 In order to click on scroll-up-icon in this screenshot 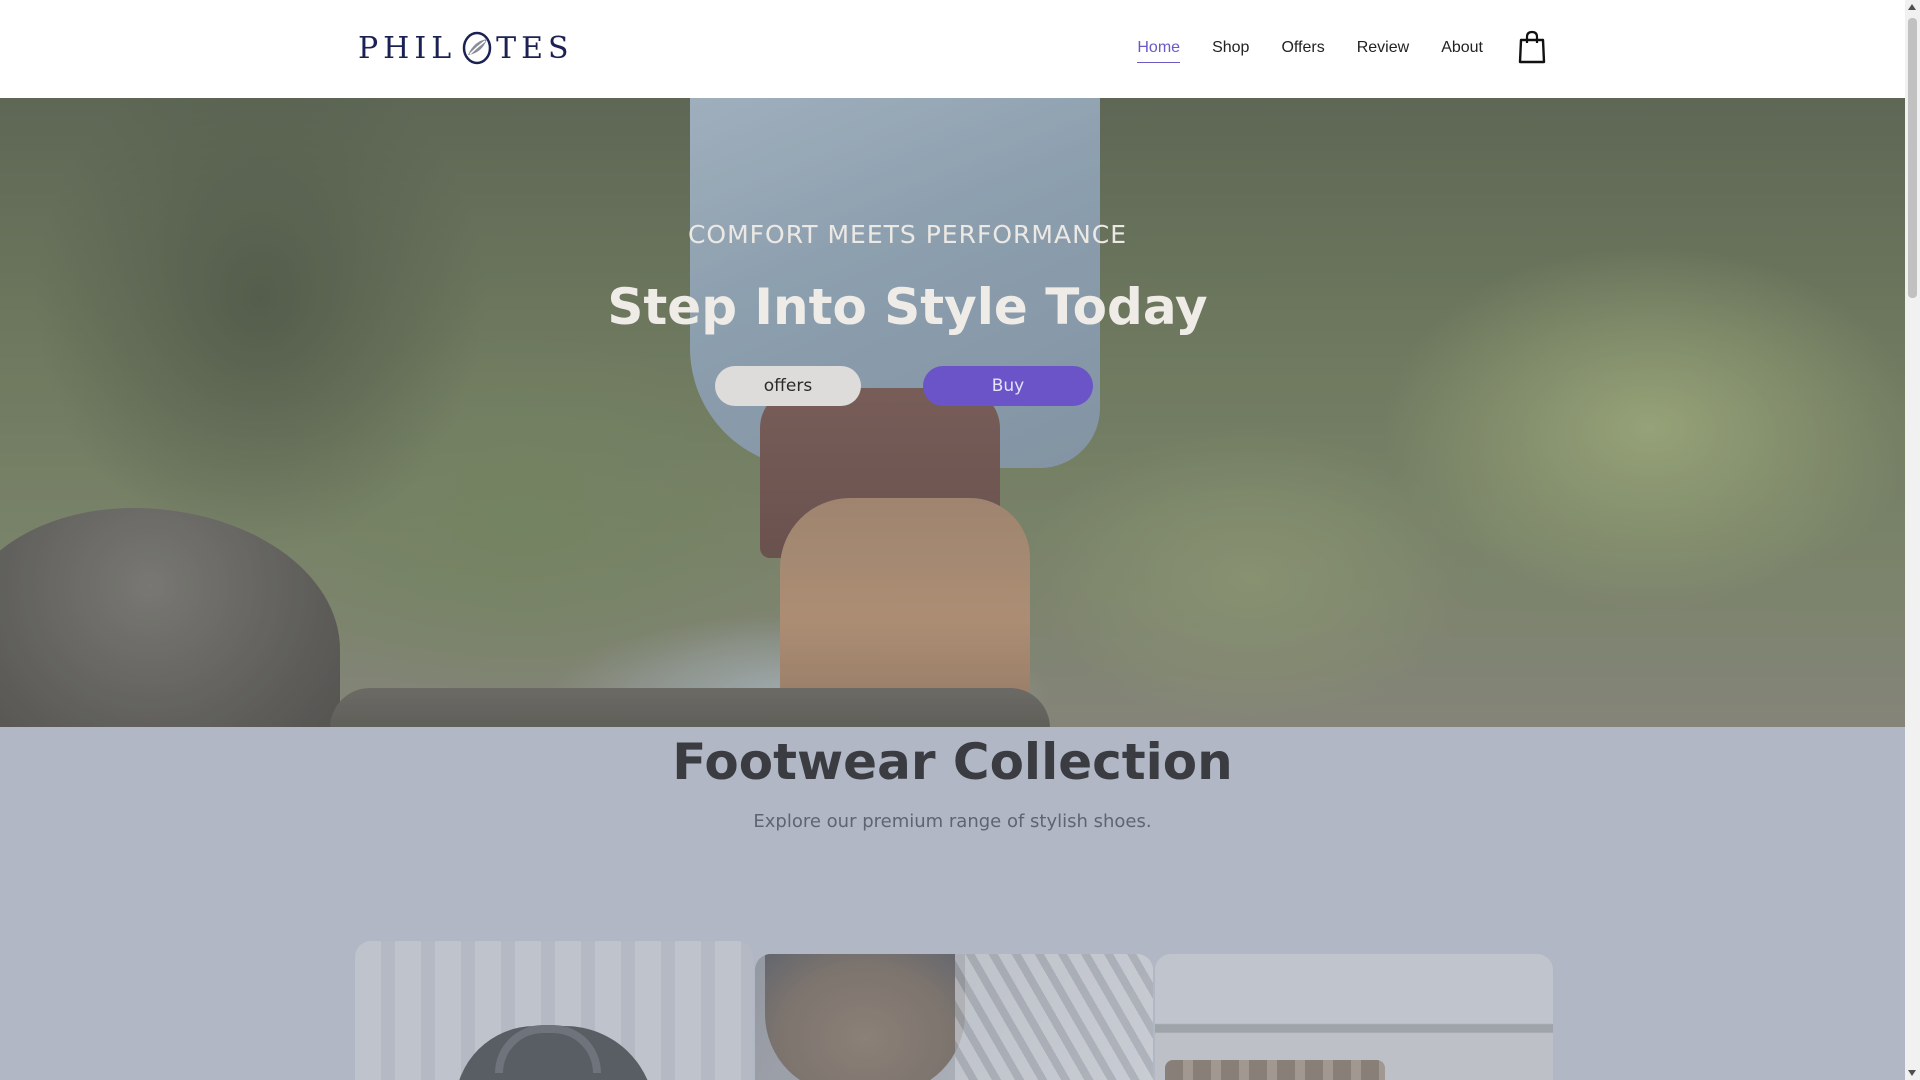, I will do `click(1912, 7)`.